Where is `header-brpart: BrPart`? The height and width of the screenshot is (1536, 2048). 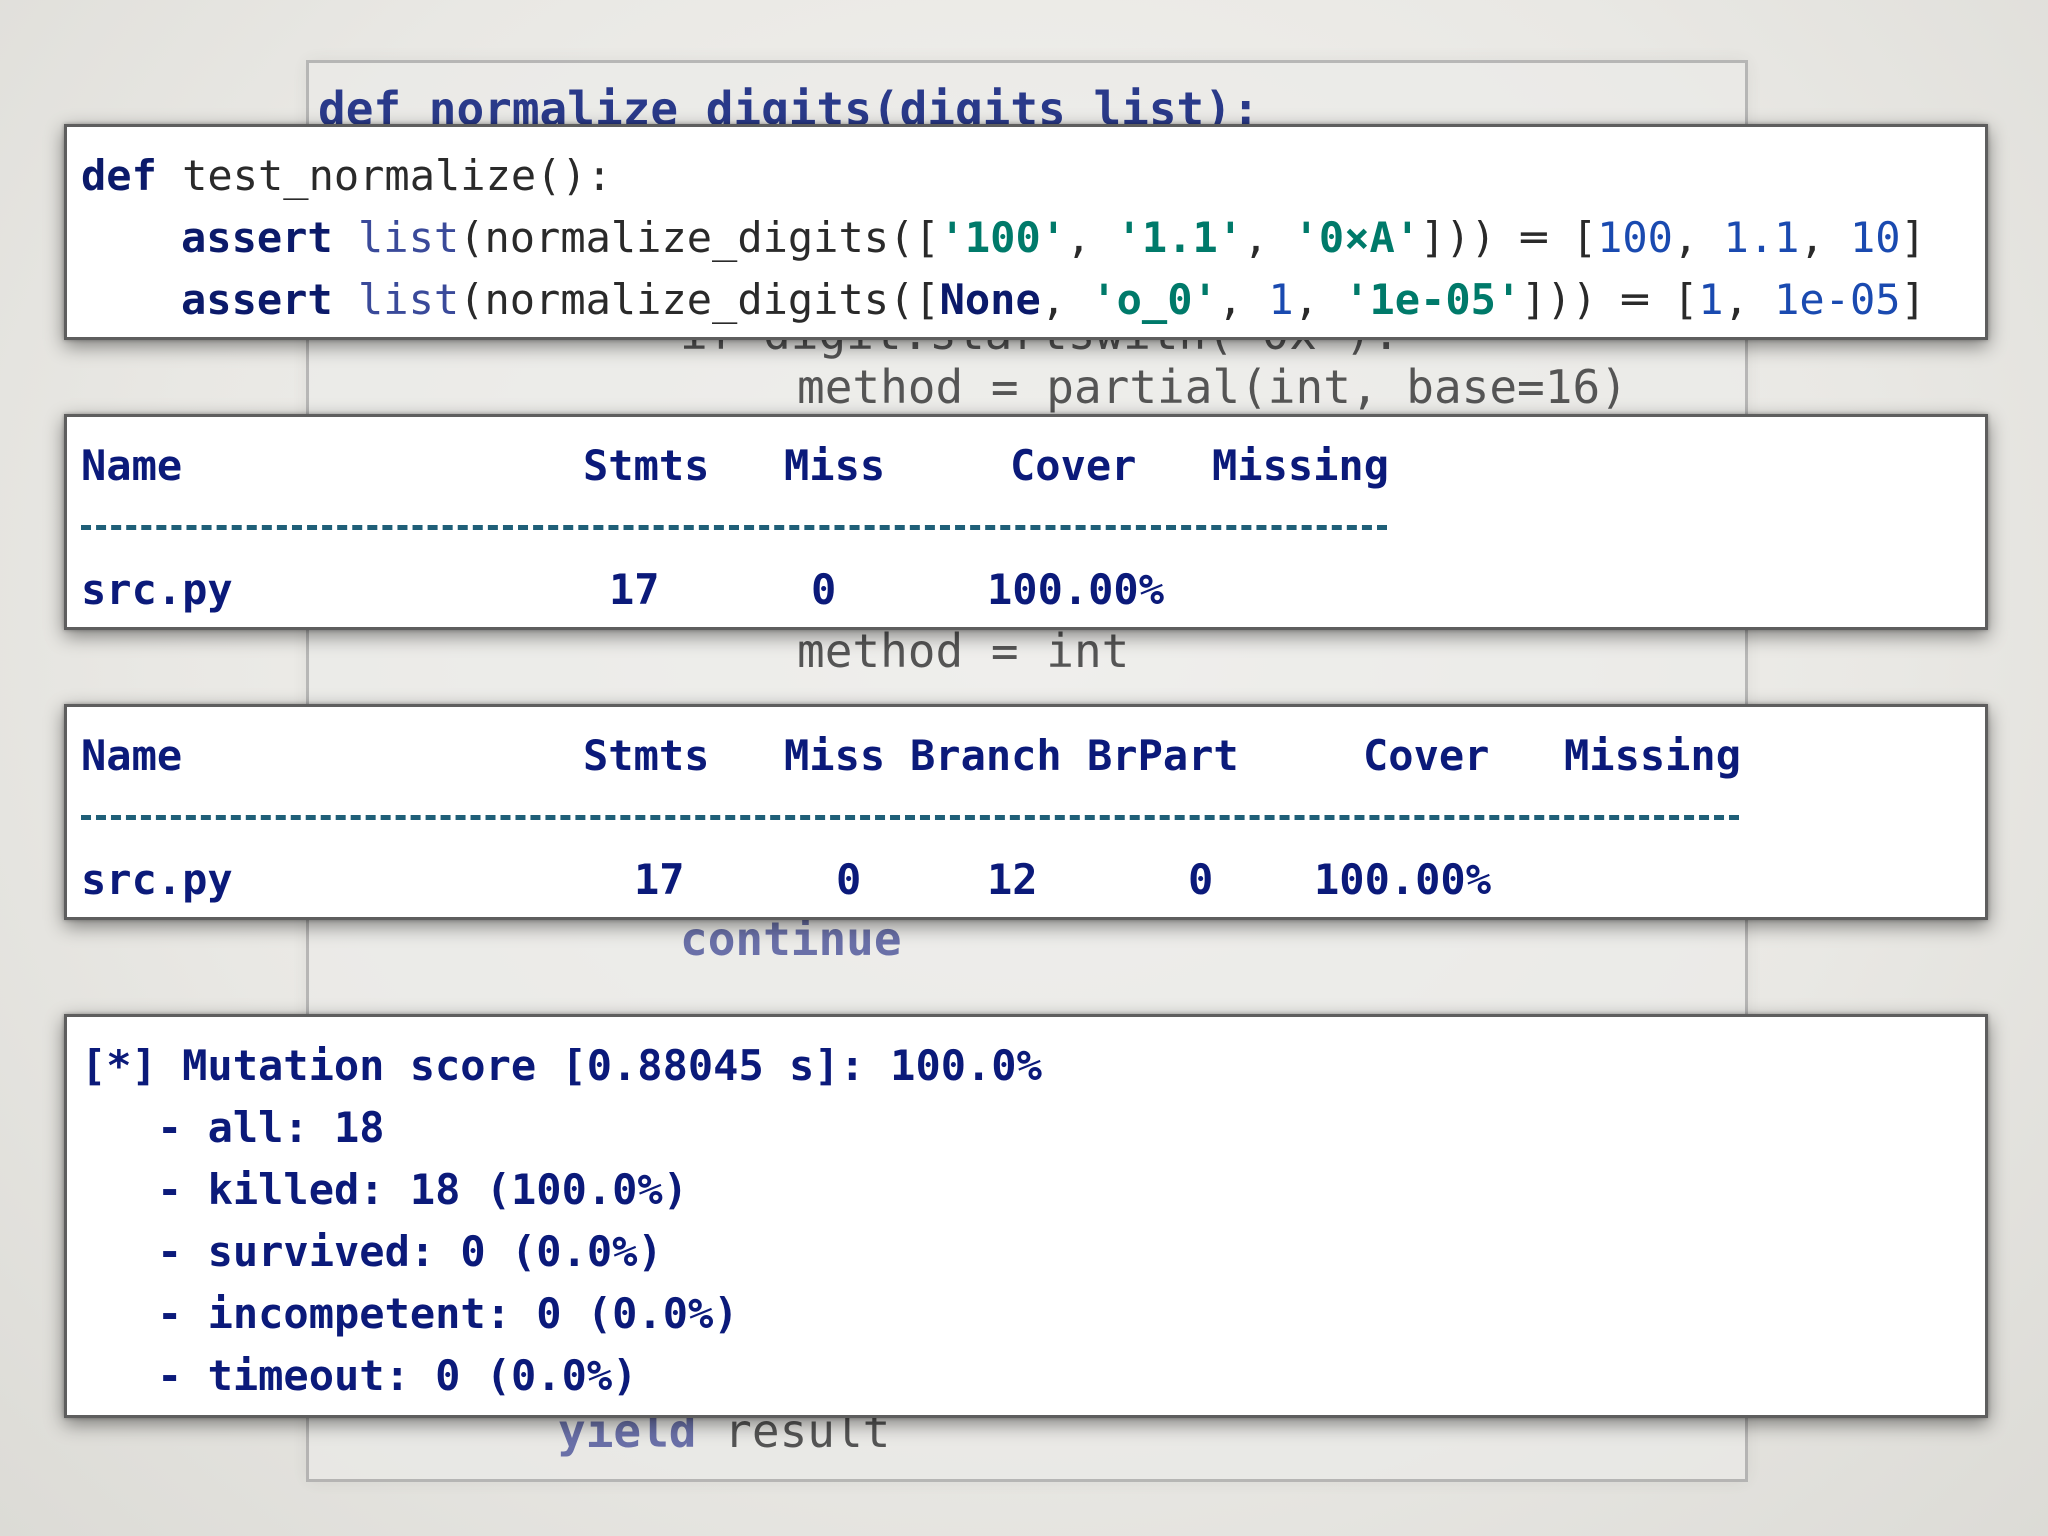
header-brpart: BrPart is located at coordinates (1163, 755).